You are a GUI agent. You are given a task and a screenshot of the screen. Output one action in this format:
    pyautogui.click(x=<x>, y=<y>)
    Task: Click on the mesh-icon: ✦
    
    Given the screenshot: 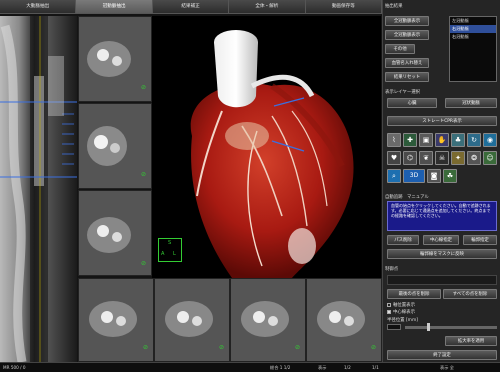 What is the action you would take?
    pyautogui.click(x=458, y=158)
    